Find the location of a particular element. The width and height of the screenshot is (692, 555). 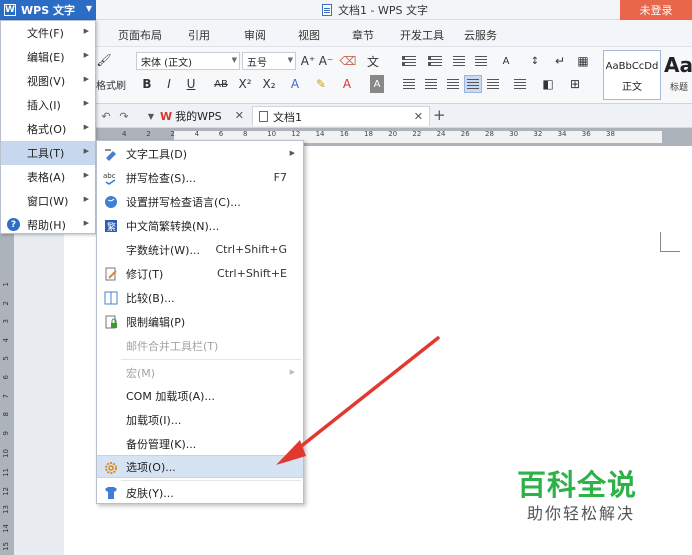

ruler-tick: 18 is located at coordinates (368, 134).